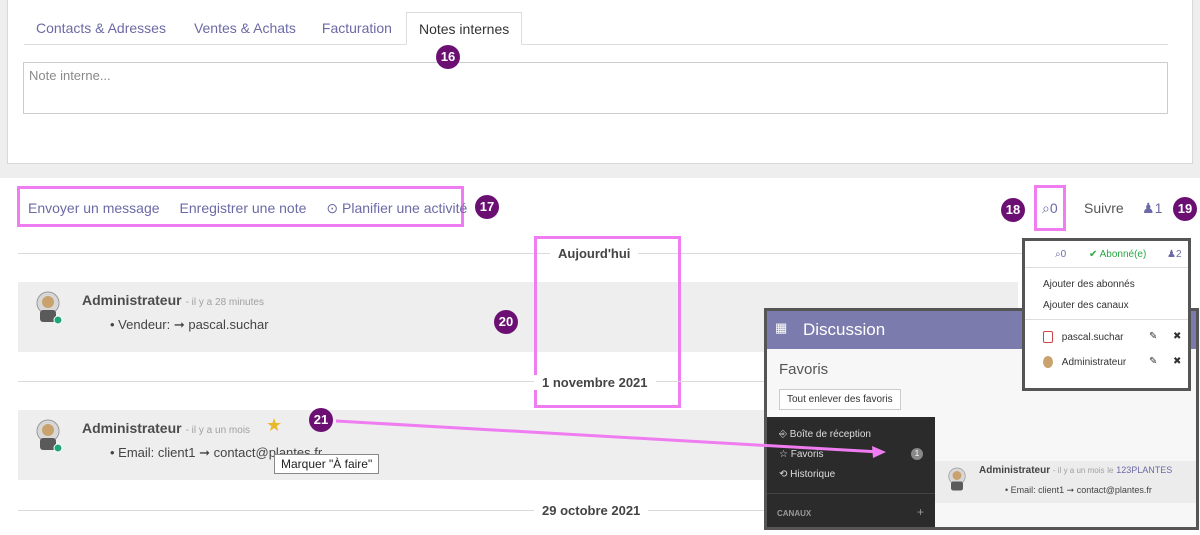 Image resolution: width=1200 pixels, height=535 pixels. I want to click on annotation-arrow, so click(610, 438).